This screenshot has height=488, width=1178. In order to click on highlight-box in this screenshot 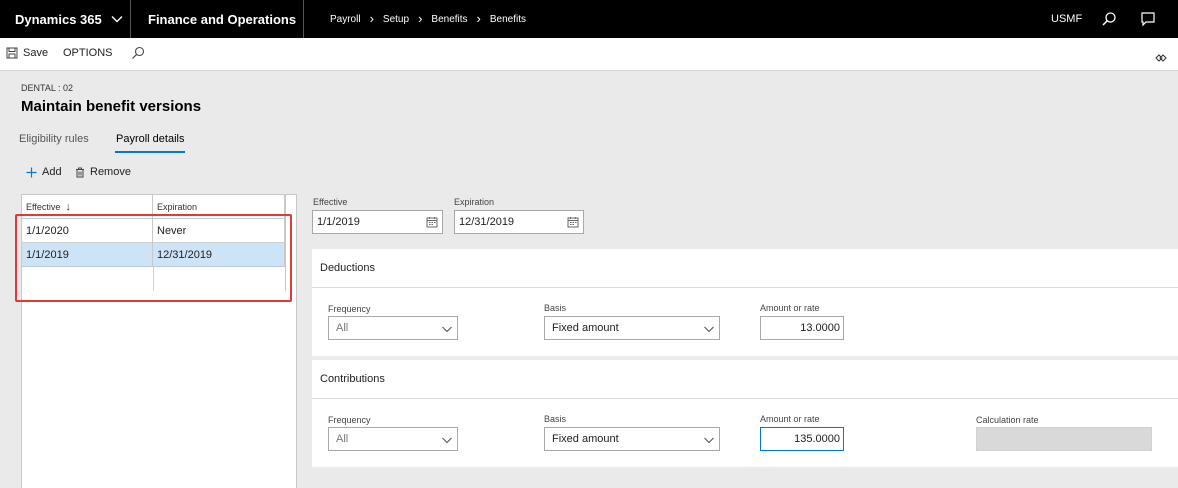, I will do `click(153, 258)`.